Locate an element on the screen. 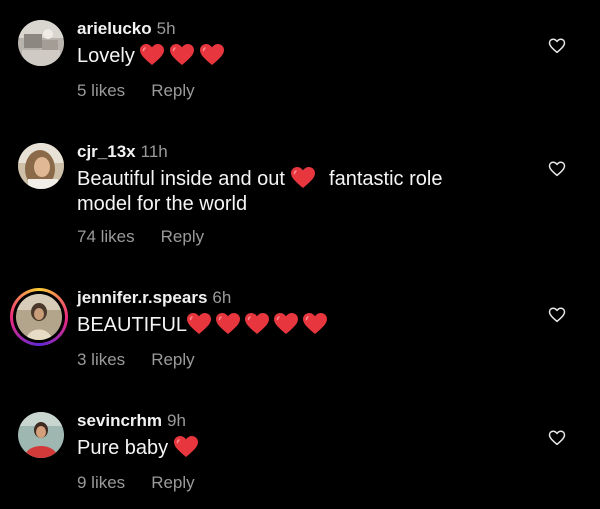 This screenshot has height=509, width=600. comment-text: BEAUTIFUL is located at coordinates (277, 325).